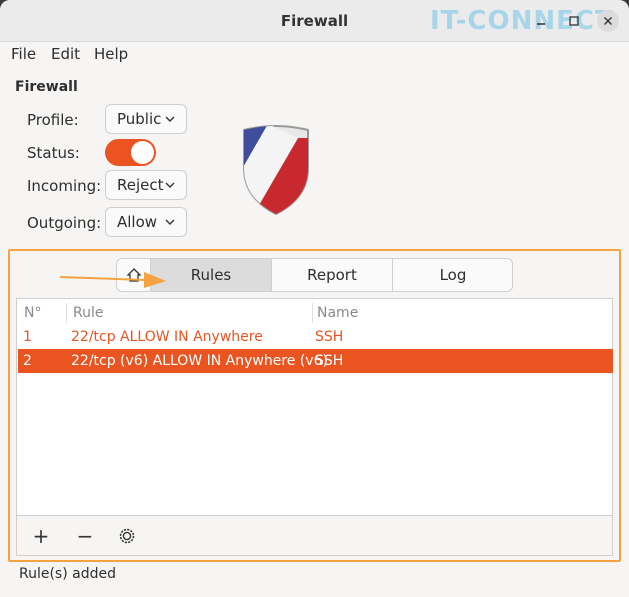 Image resolution: width=629 pixels, height=597 pixels. What do you see at coordinates (85, 536) in the screenshot?
I see `remove-rule-button: −` at bounding box center [85, 536].